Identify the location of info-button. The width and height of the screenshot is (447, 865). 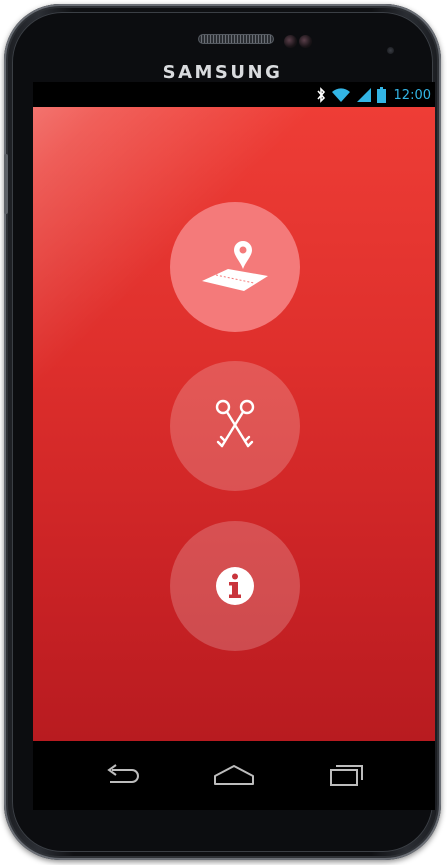
(235, 586).